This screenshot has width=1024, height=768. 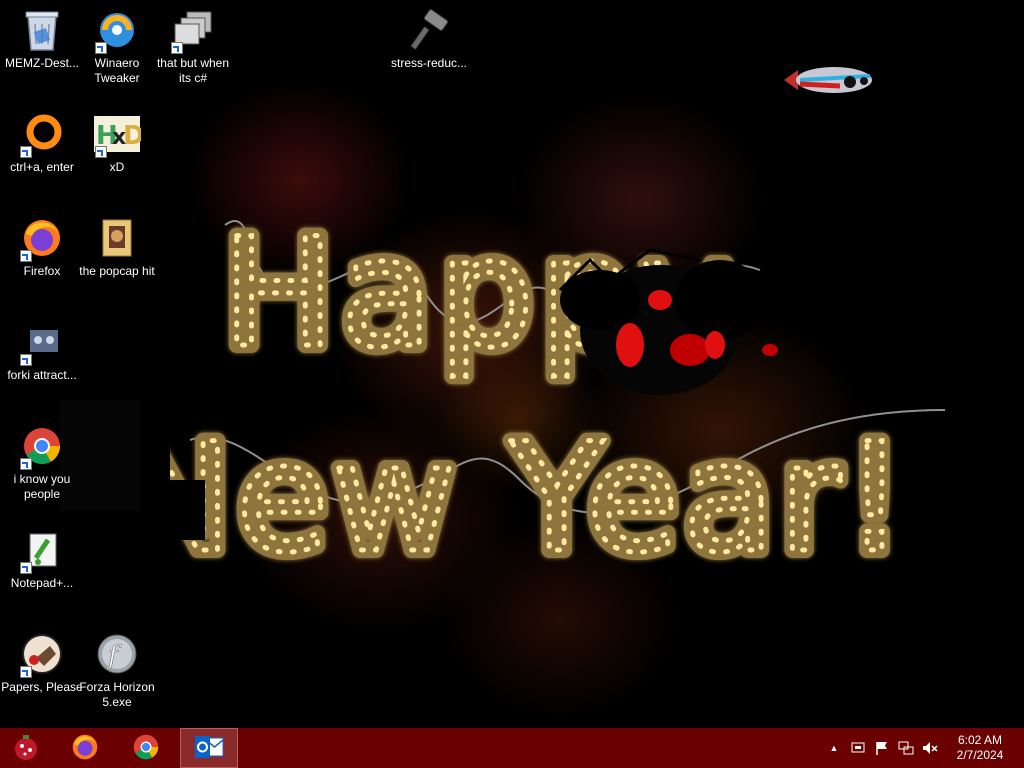 I want to click on desktop-icon-label: i know you people, so click(x=42, y=486).